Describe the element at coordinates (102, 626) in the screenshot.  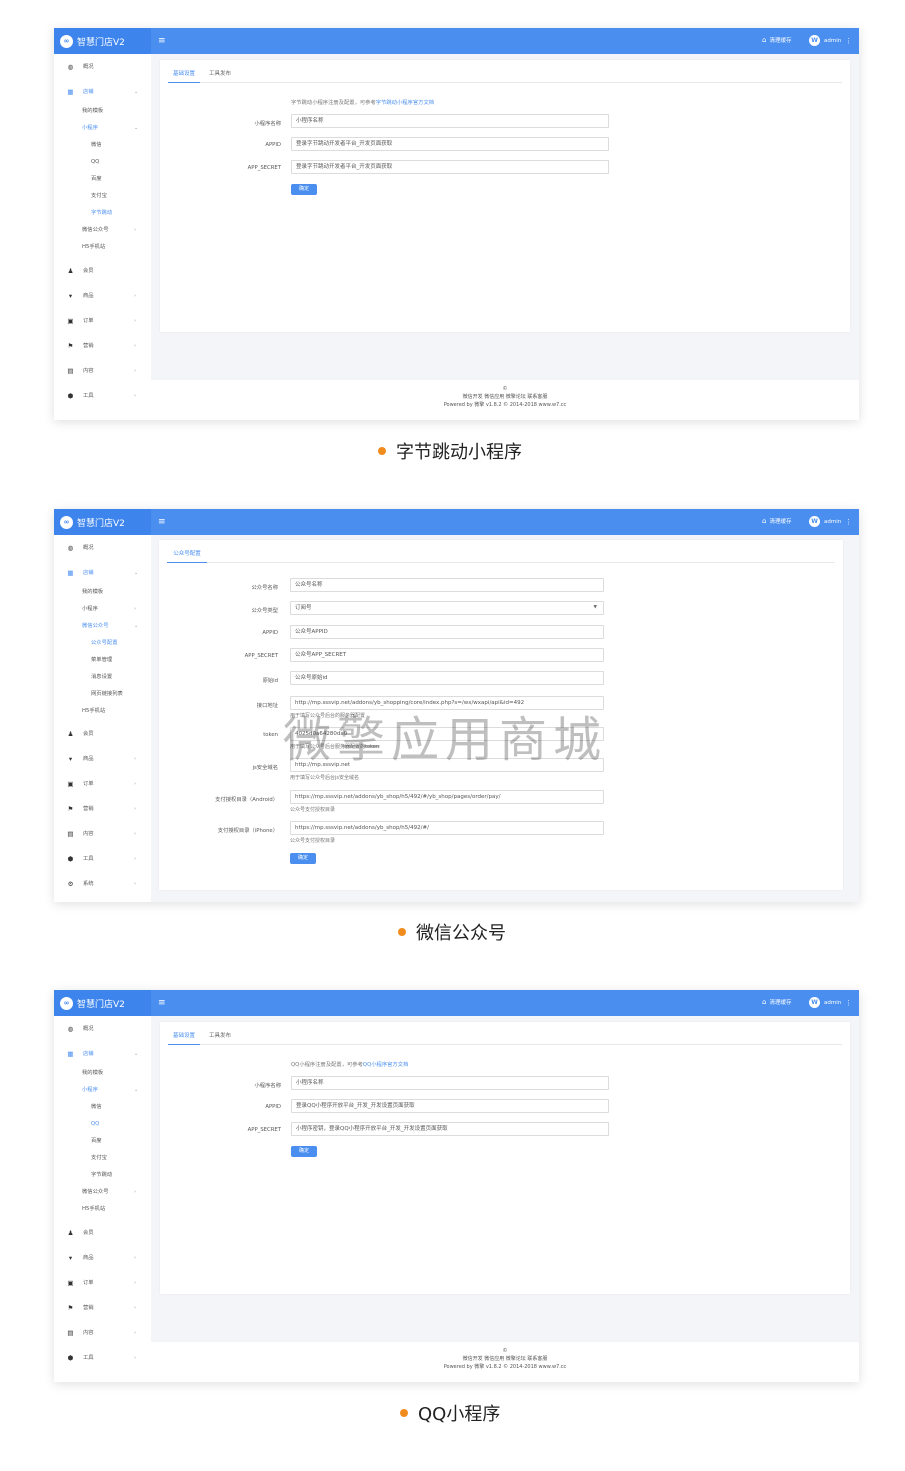
I see `sidebar-item-official-account: 微信公众号 ⌄` at that location.